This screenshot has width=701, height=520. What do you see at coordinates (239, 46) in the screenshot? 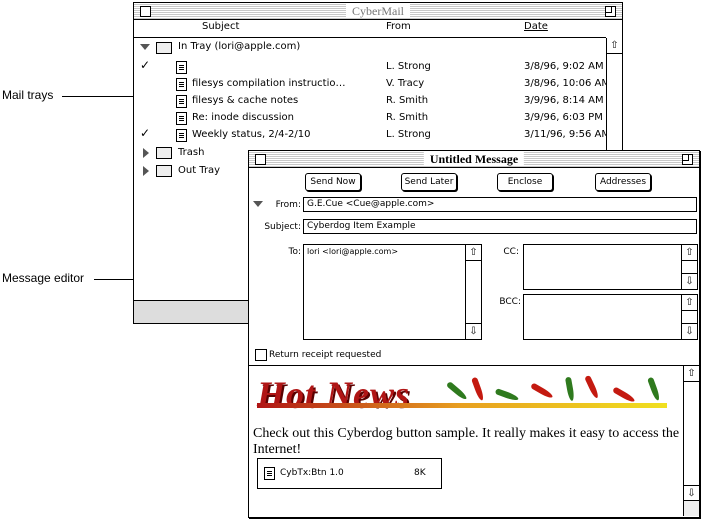
I see `in-tray-label: In Tray (lori@apple.com)` at bounding box center [239, 46].